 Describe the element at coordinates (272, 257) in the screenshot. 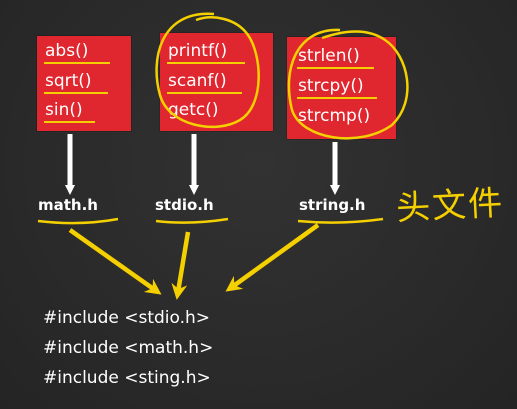

I see `arrow-string-to-includes` at that location.